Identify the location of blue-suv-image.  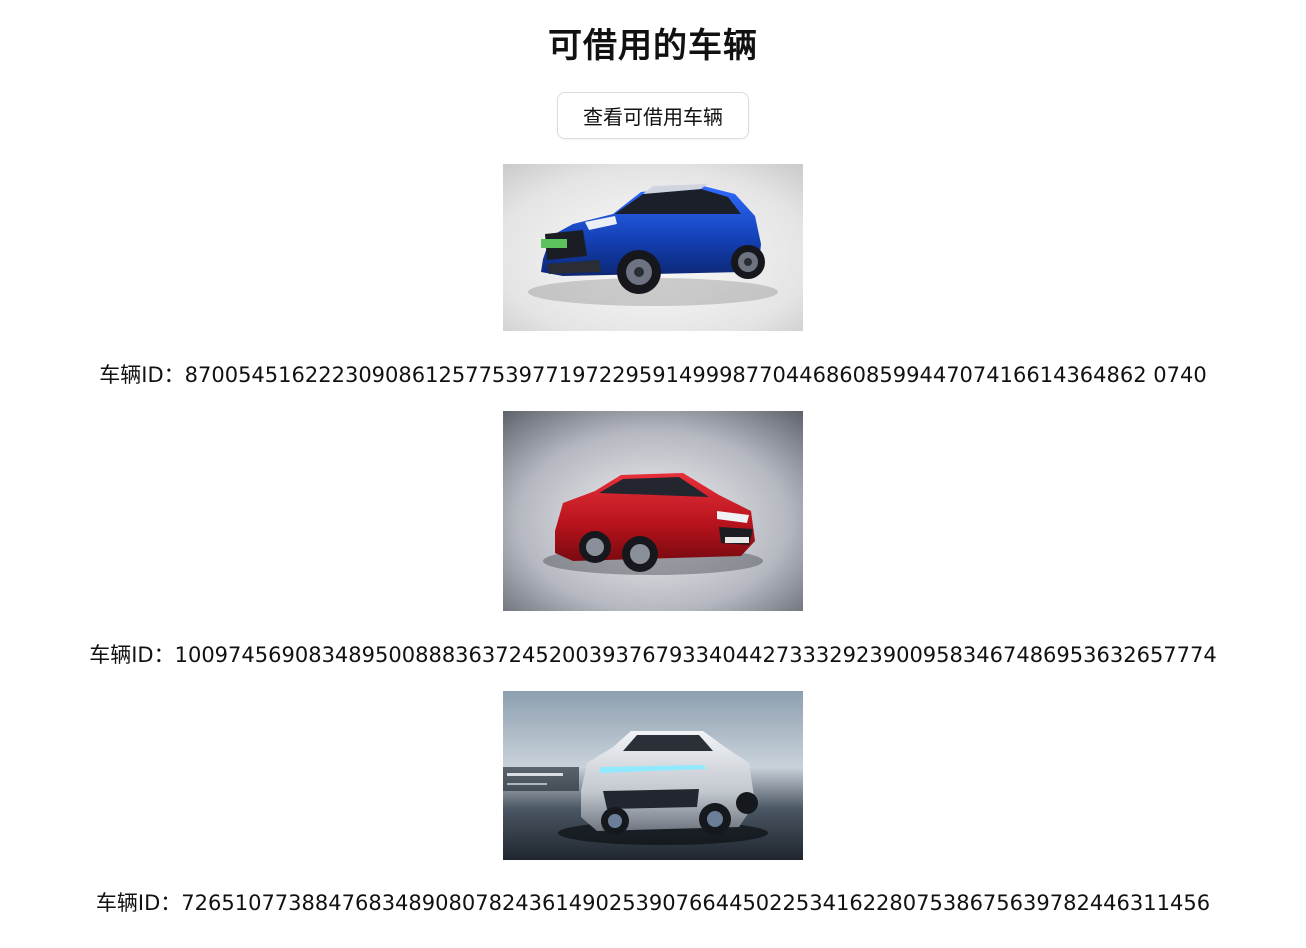
(653, 247).